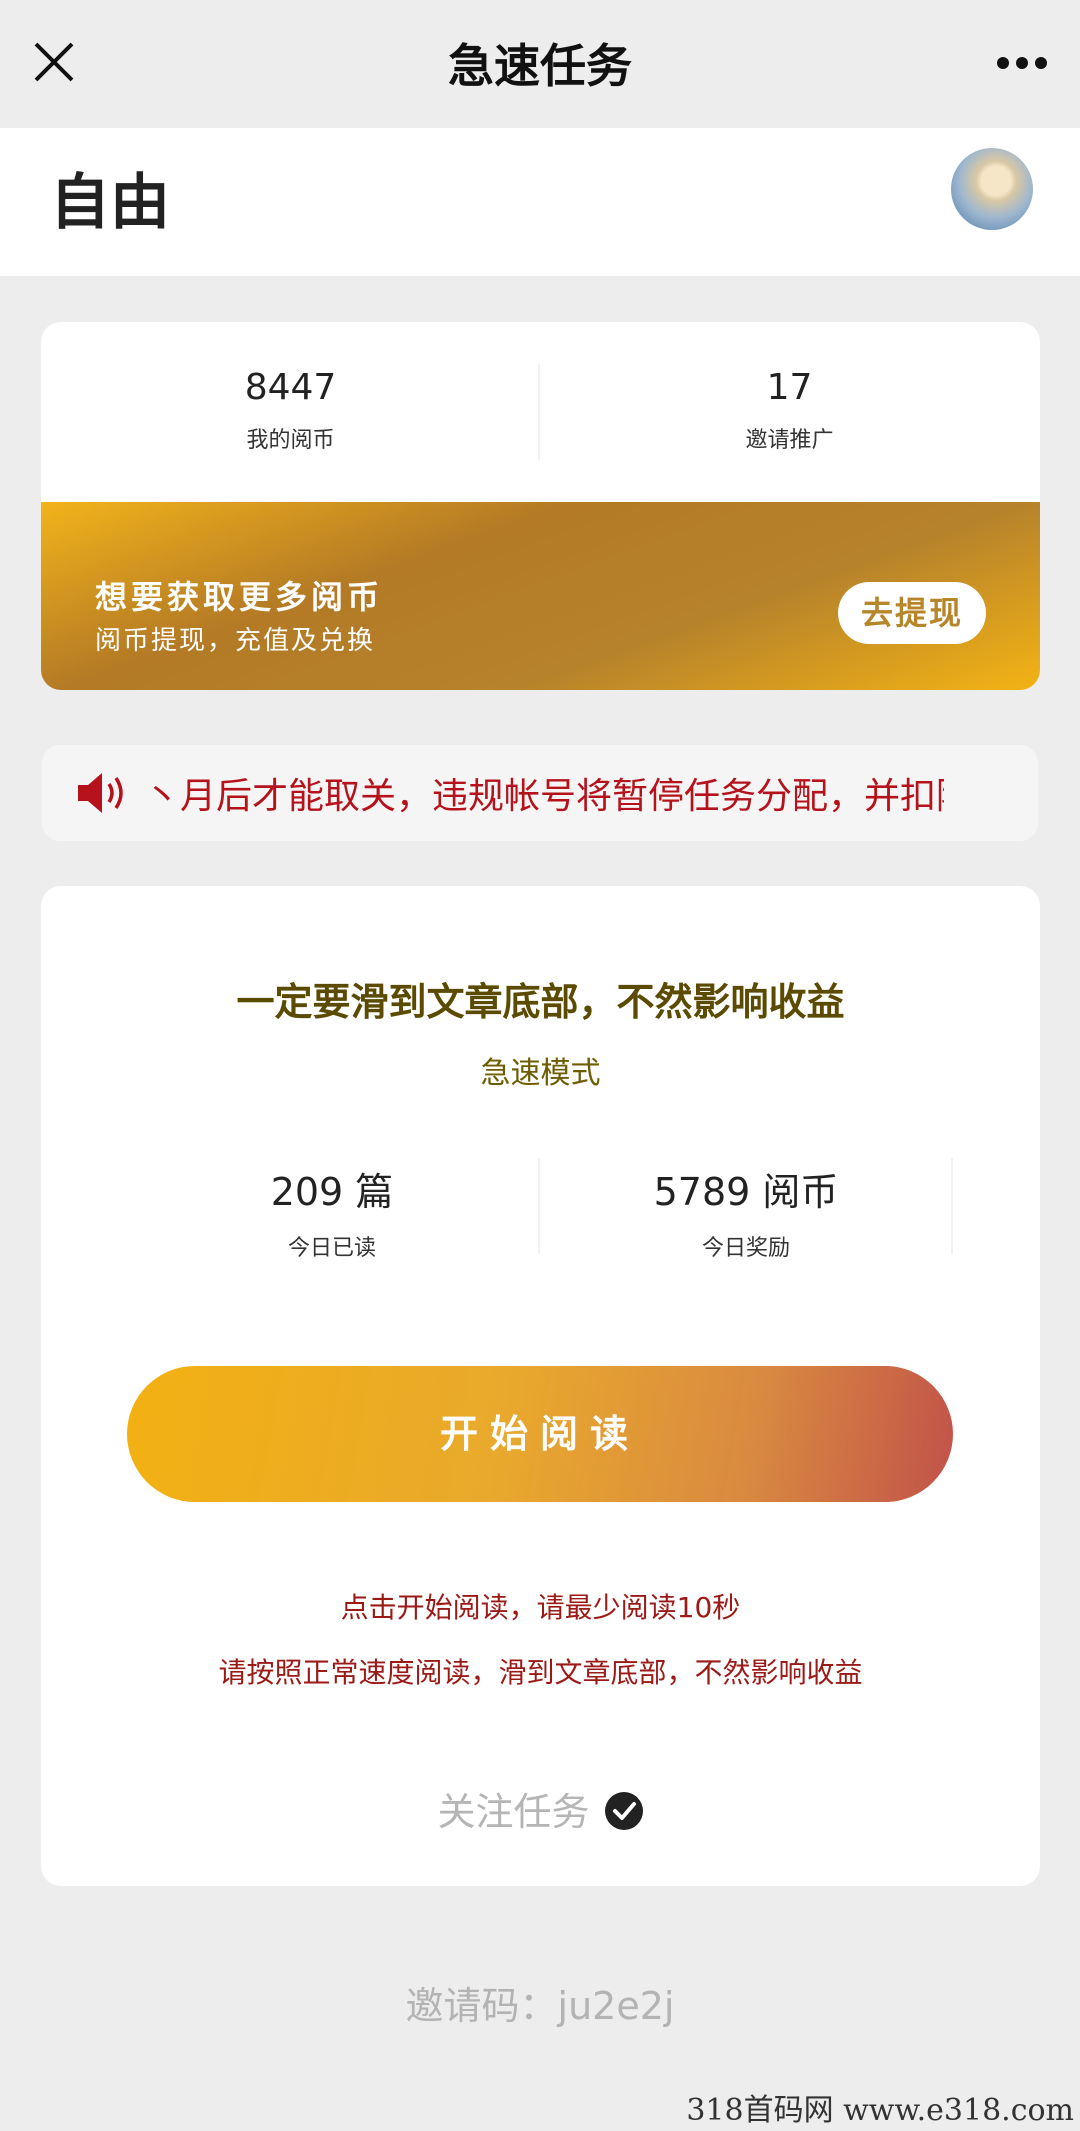 The height and width of the screenshot is (2131, 1080). What do you see at coordinates (746, 1192) in the screenshot?
I see `today-reward-value: 5789 阅币` at bounding box center [746, 1192].